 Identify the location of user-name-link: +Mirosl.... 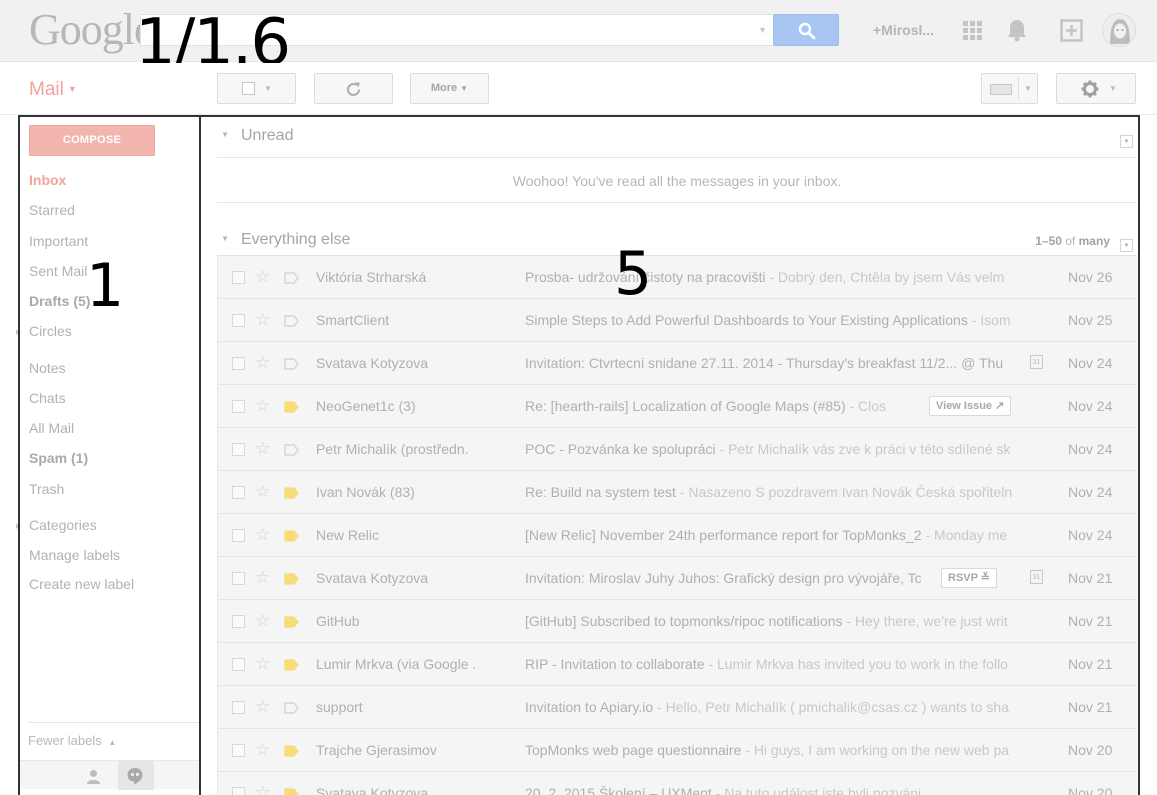
(903, 30).